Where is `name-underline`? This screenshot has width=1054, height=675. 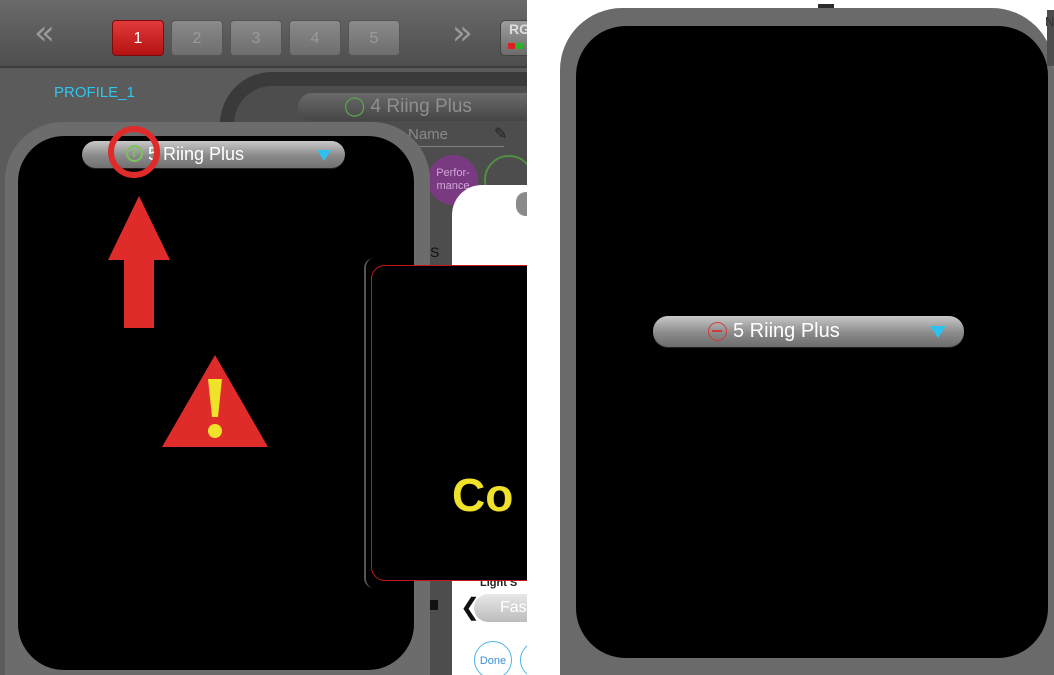 name-underline is located at coordinates (456, 146).